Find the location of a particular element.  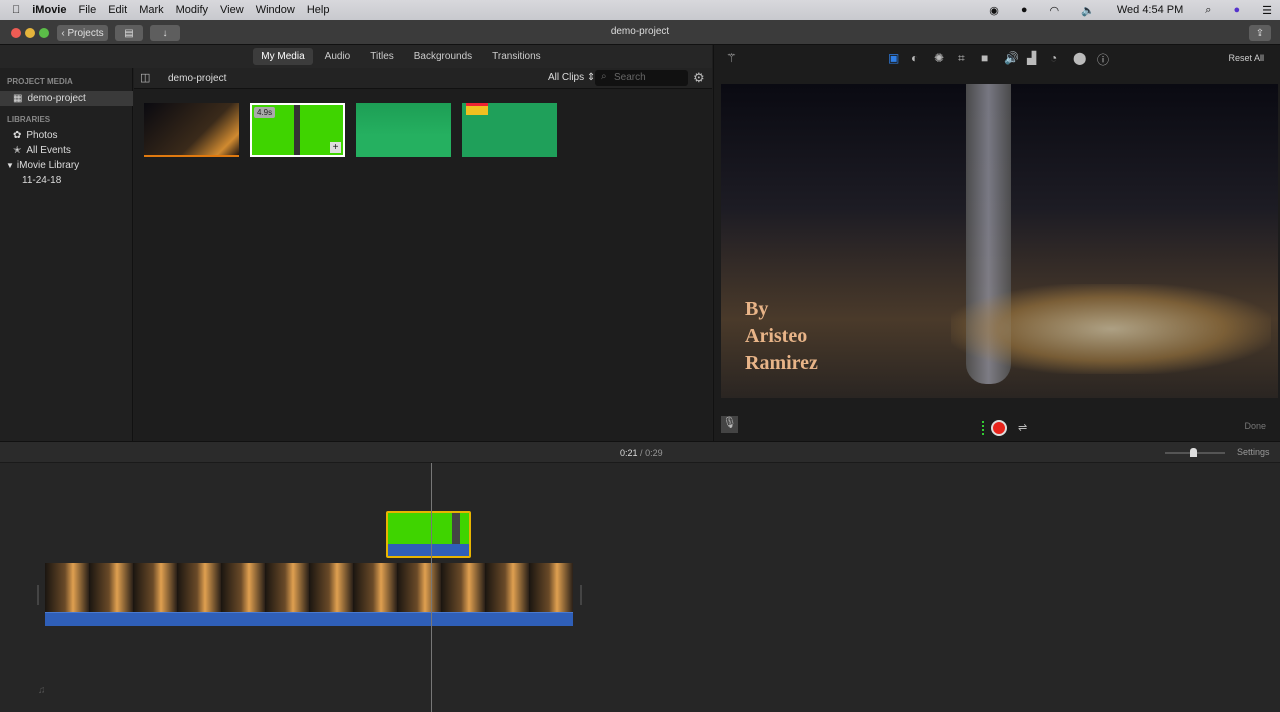

clip-thumbnail-street is located at coordinates (191, 130).